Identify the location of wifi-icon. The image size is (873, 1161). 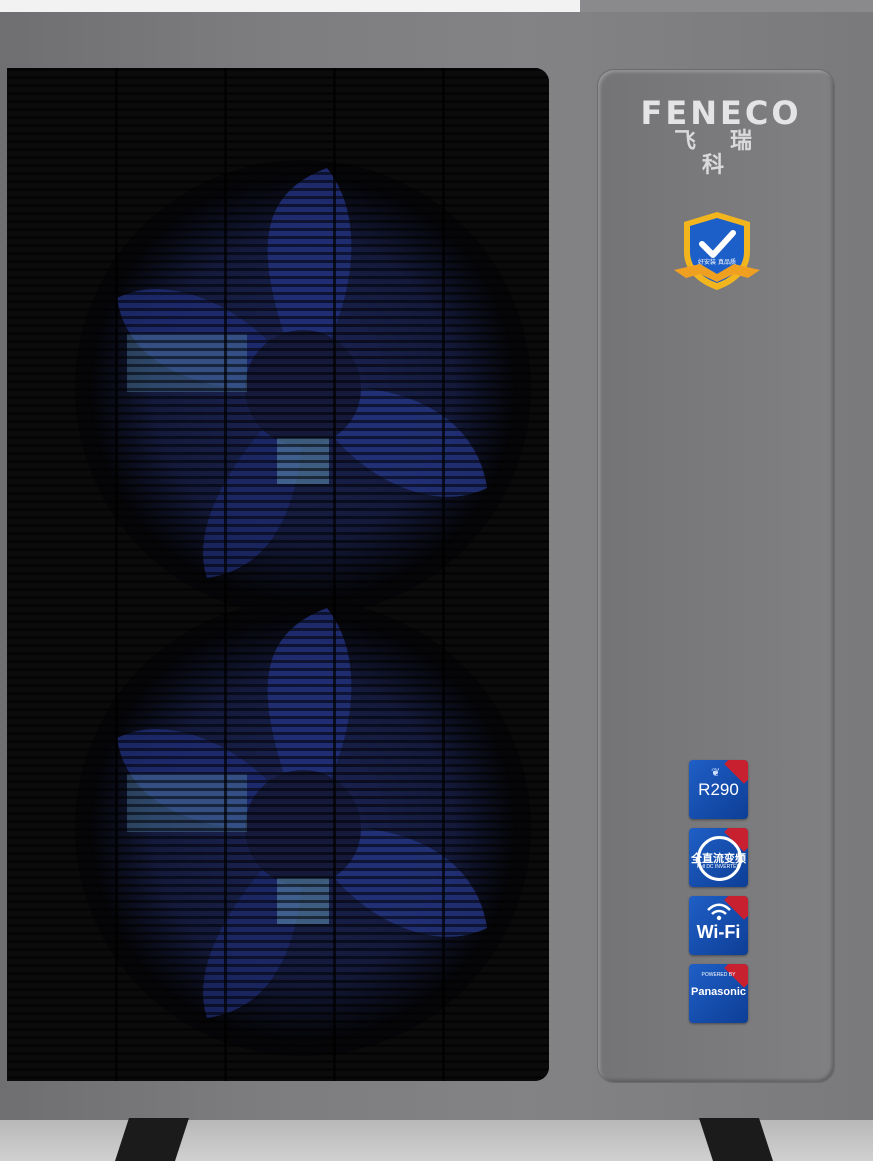
(719, 912).